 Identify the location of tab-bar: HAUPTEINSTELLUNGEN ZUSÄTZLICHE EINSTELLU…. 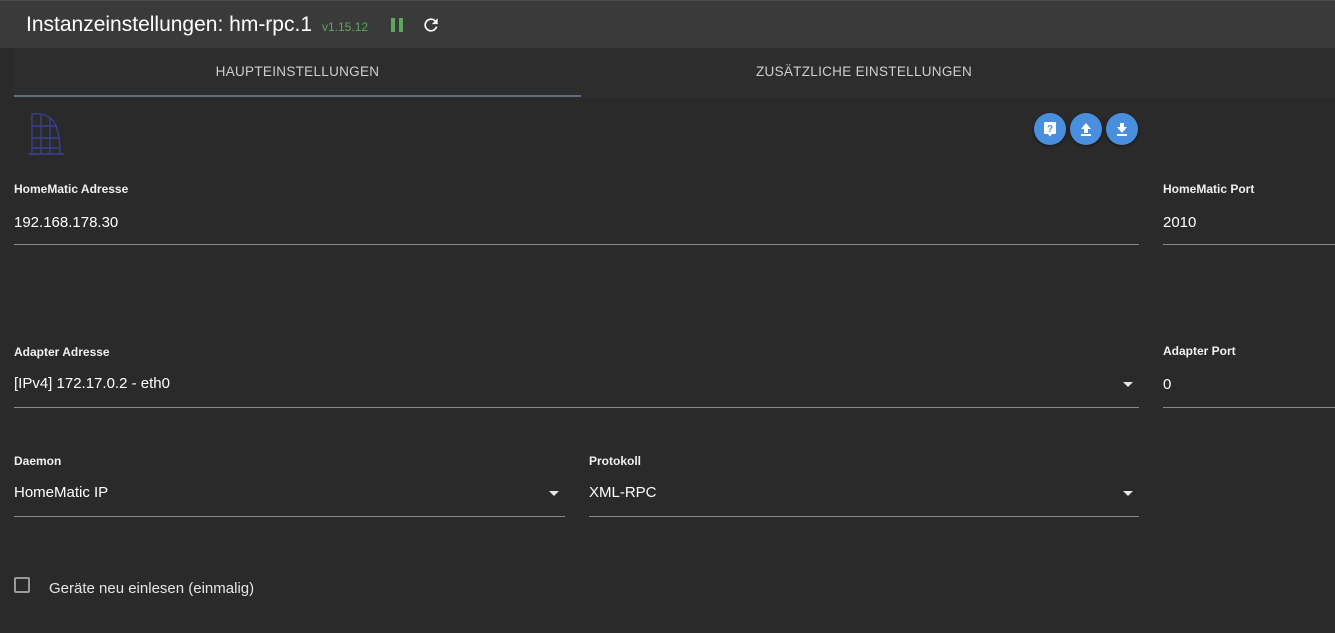
(674, 73).